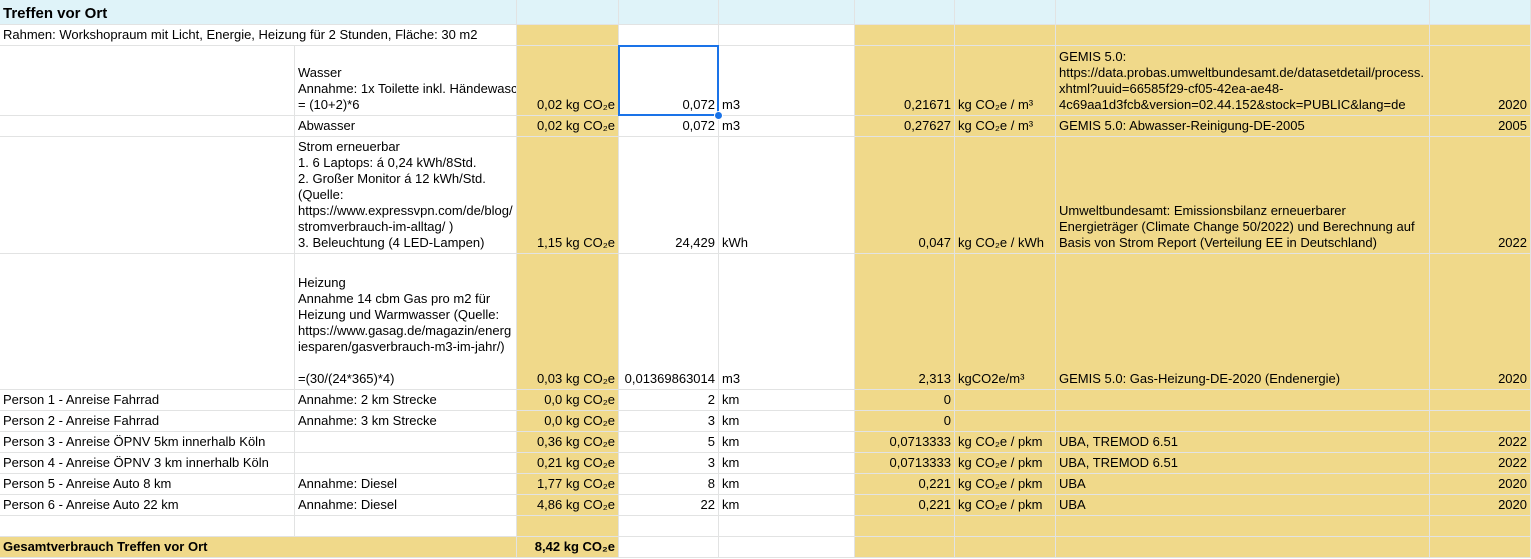 The width and height of the screenshot is (1531, 559). Describe the element at coordinates (669, 322) in the screenshot. I see `cell-qty: 0,01369863014` at that location.